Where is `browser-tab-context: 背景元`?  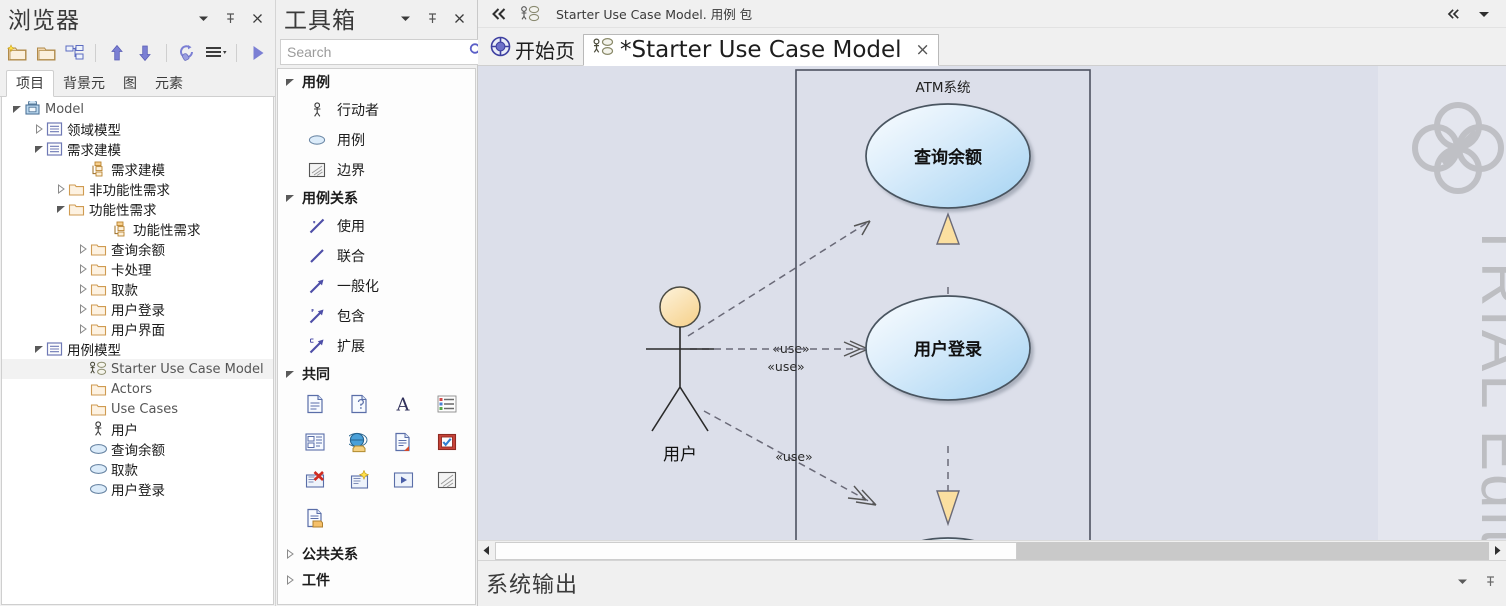
browser-tab-context: 背景元 is located at coordinates (84, 83).